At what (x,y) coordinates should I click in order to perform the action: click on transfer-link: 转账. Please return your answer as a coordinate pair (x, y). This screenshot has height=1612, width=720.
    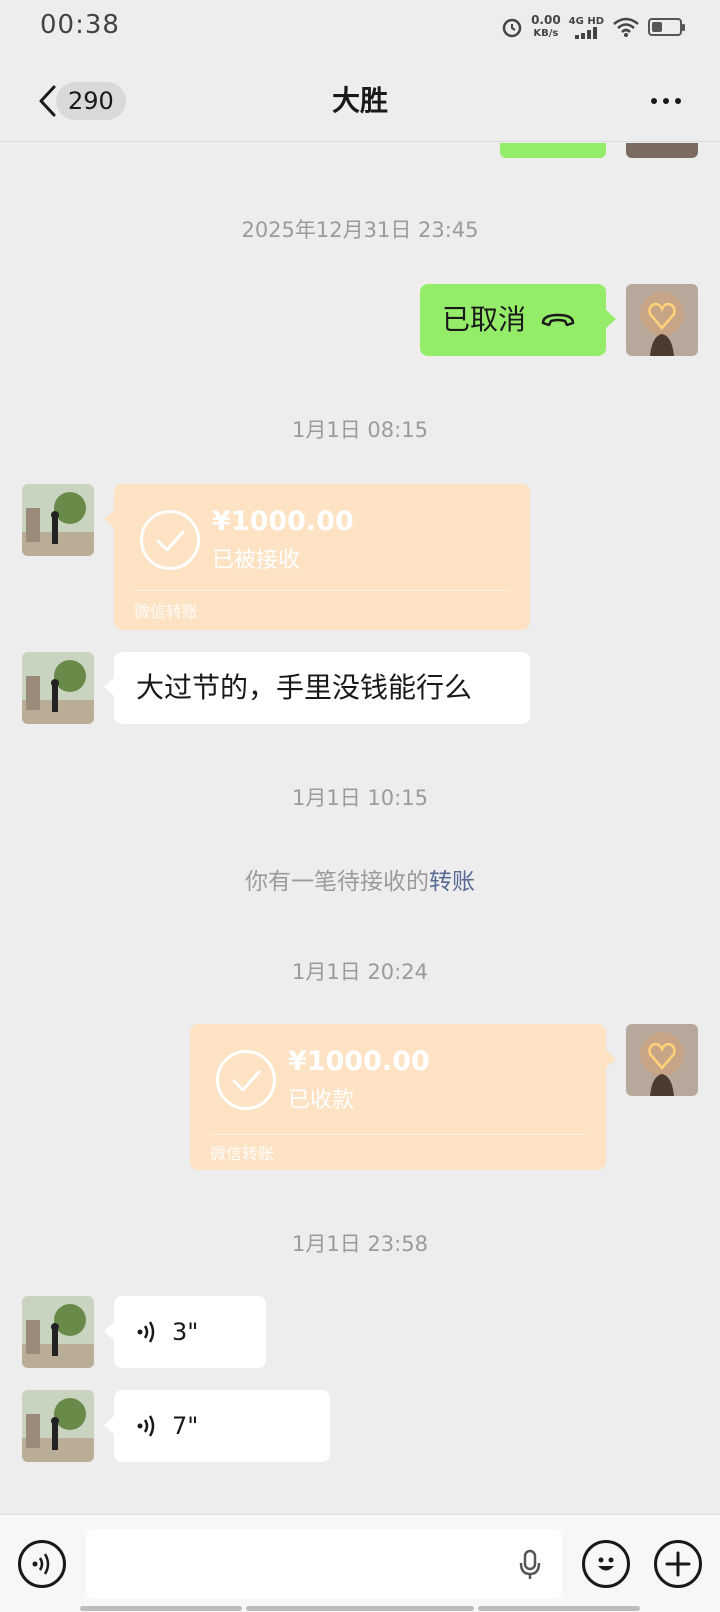
    Looking at the image, I should click on (452, 882).